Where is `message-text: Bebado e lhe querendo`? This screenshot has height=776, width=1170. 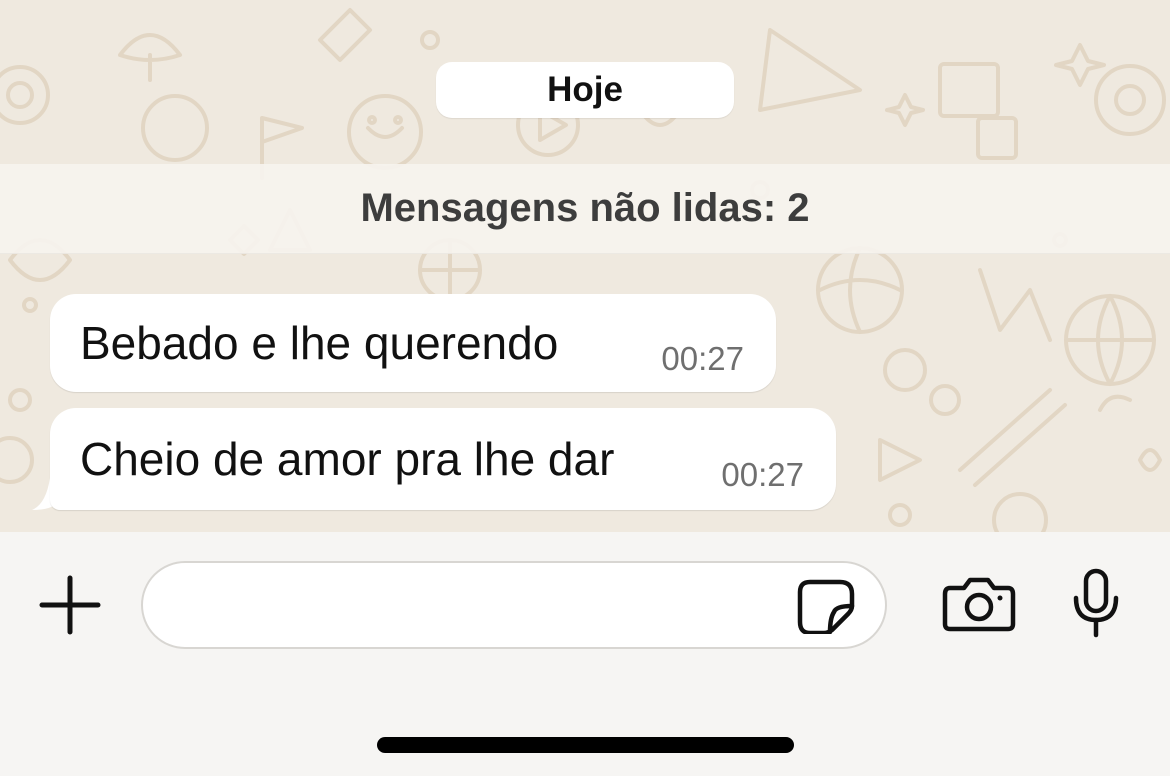
message-text: Bebado e lhe querendo is located at coordinates (319, 343).